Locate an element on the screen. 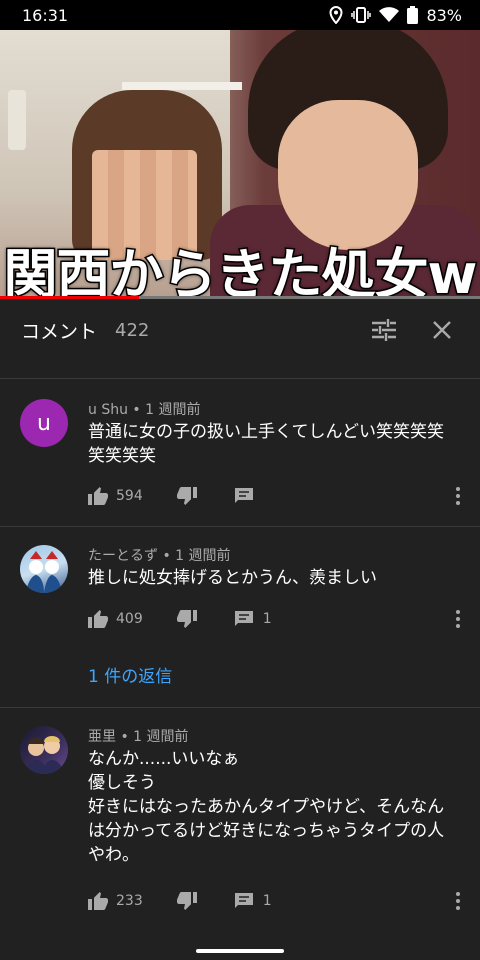 This screenshot has width=480, height=960. comments-count: 422 is located at coordinates (132, 330).